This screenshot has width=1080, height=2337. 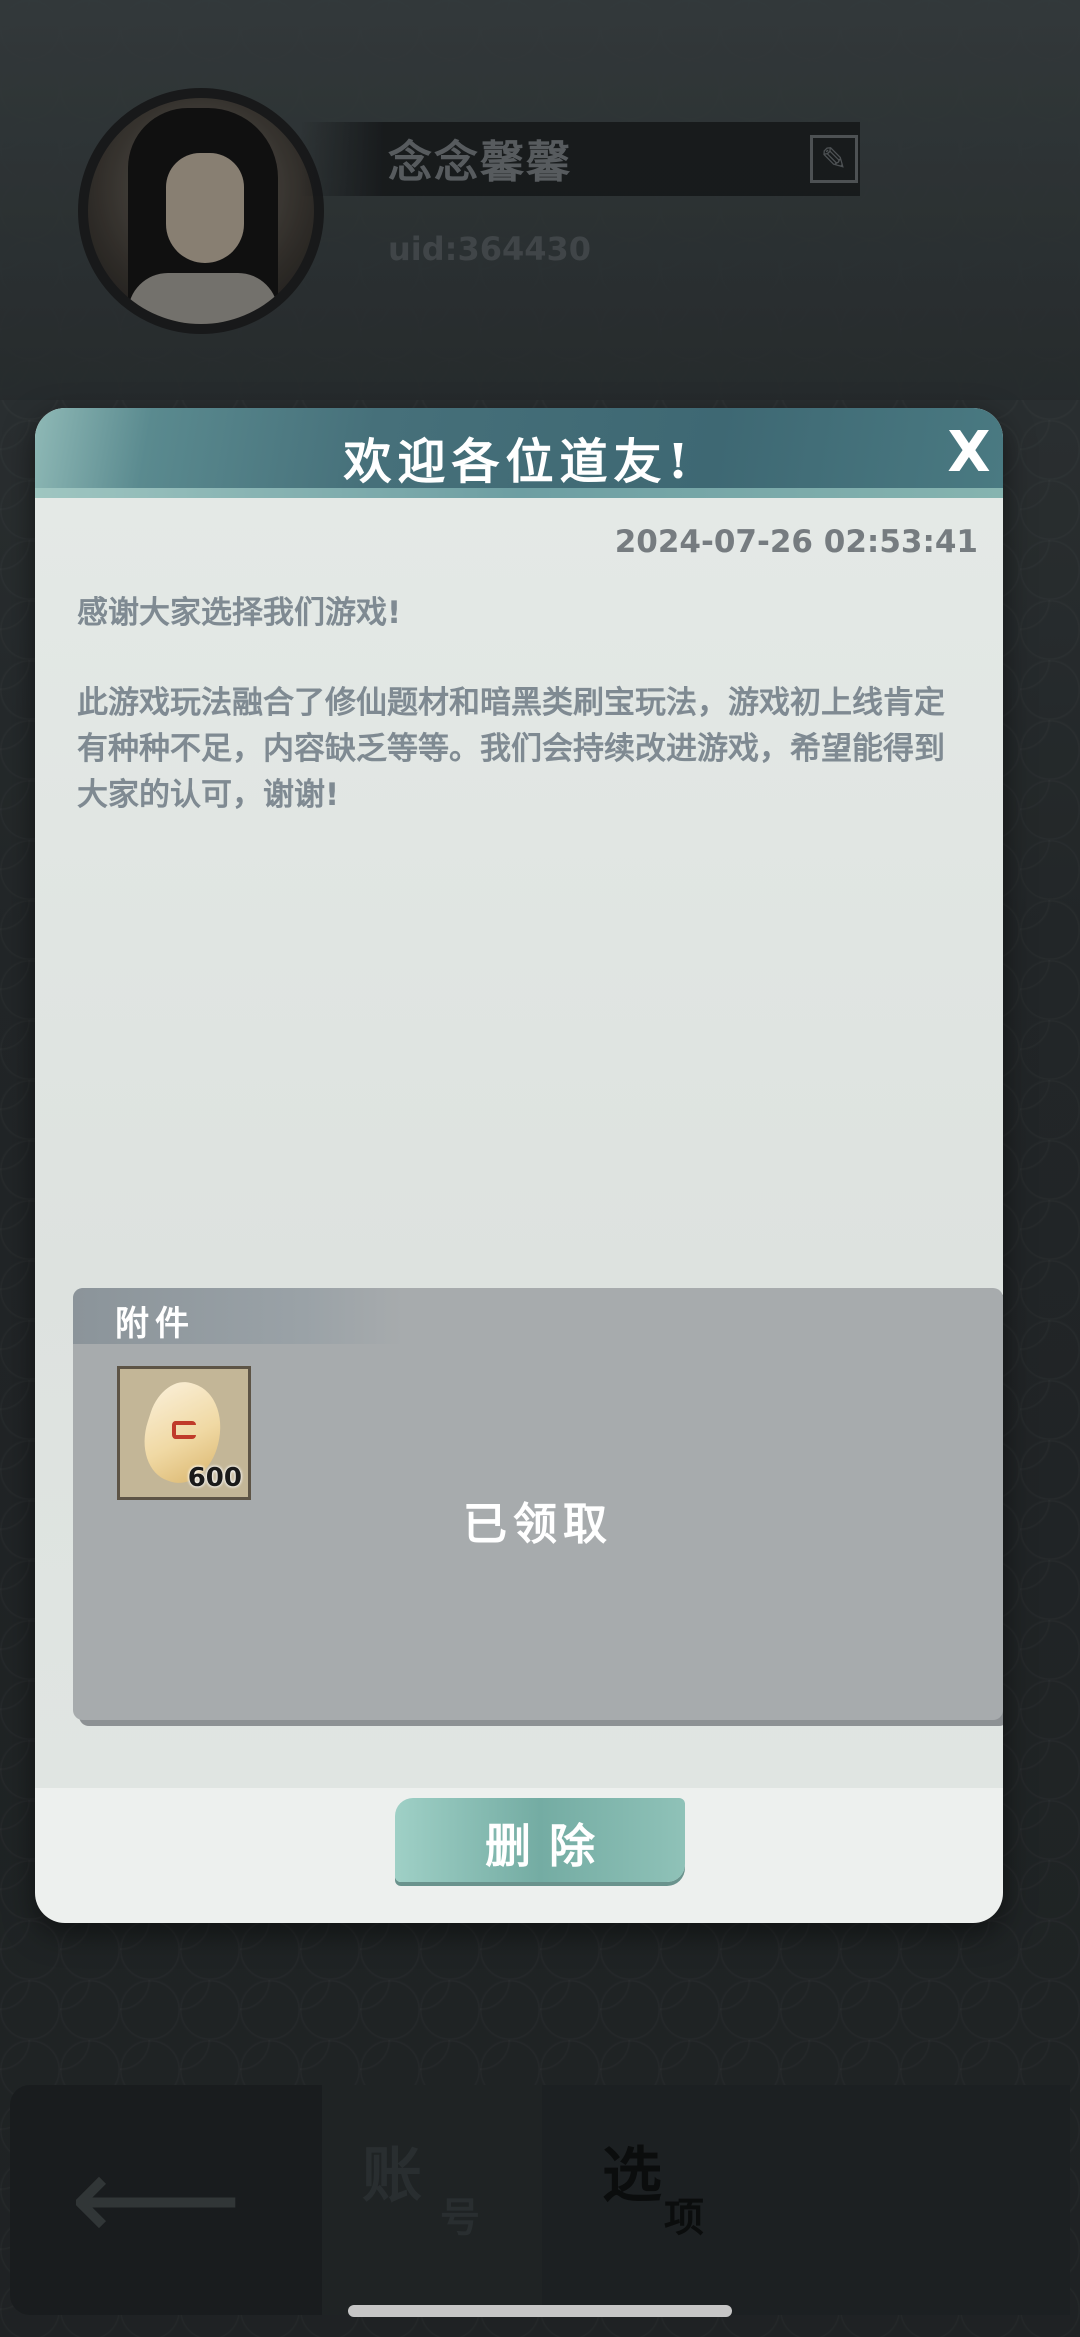 I want to click on attachment-label: 附件, so click(x=155, y=1324).